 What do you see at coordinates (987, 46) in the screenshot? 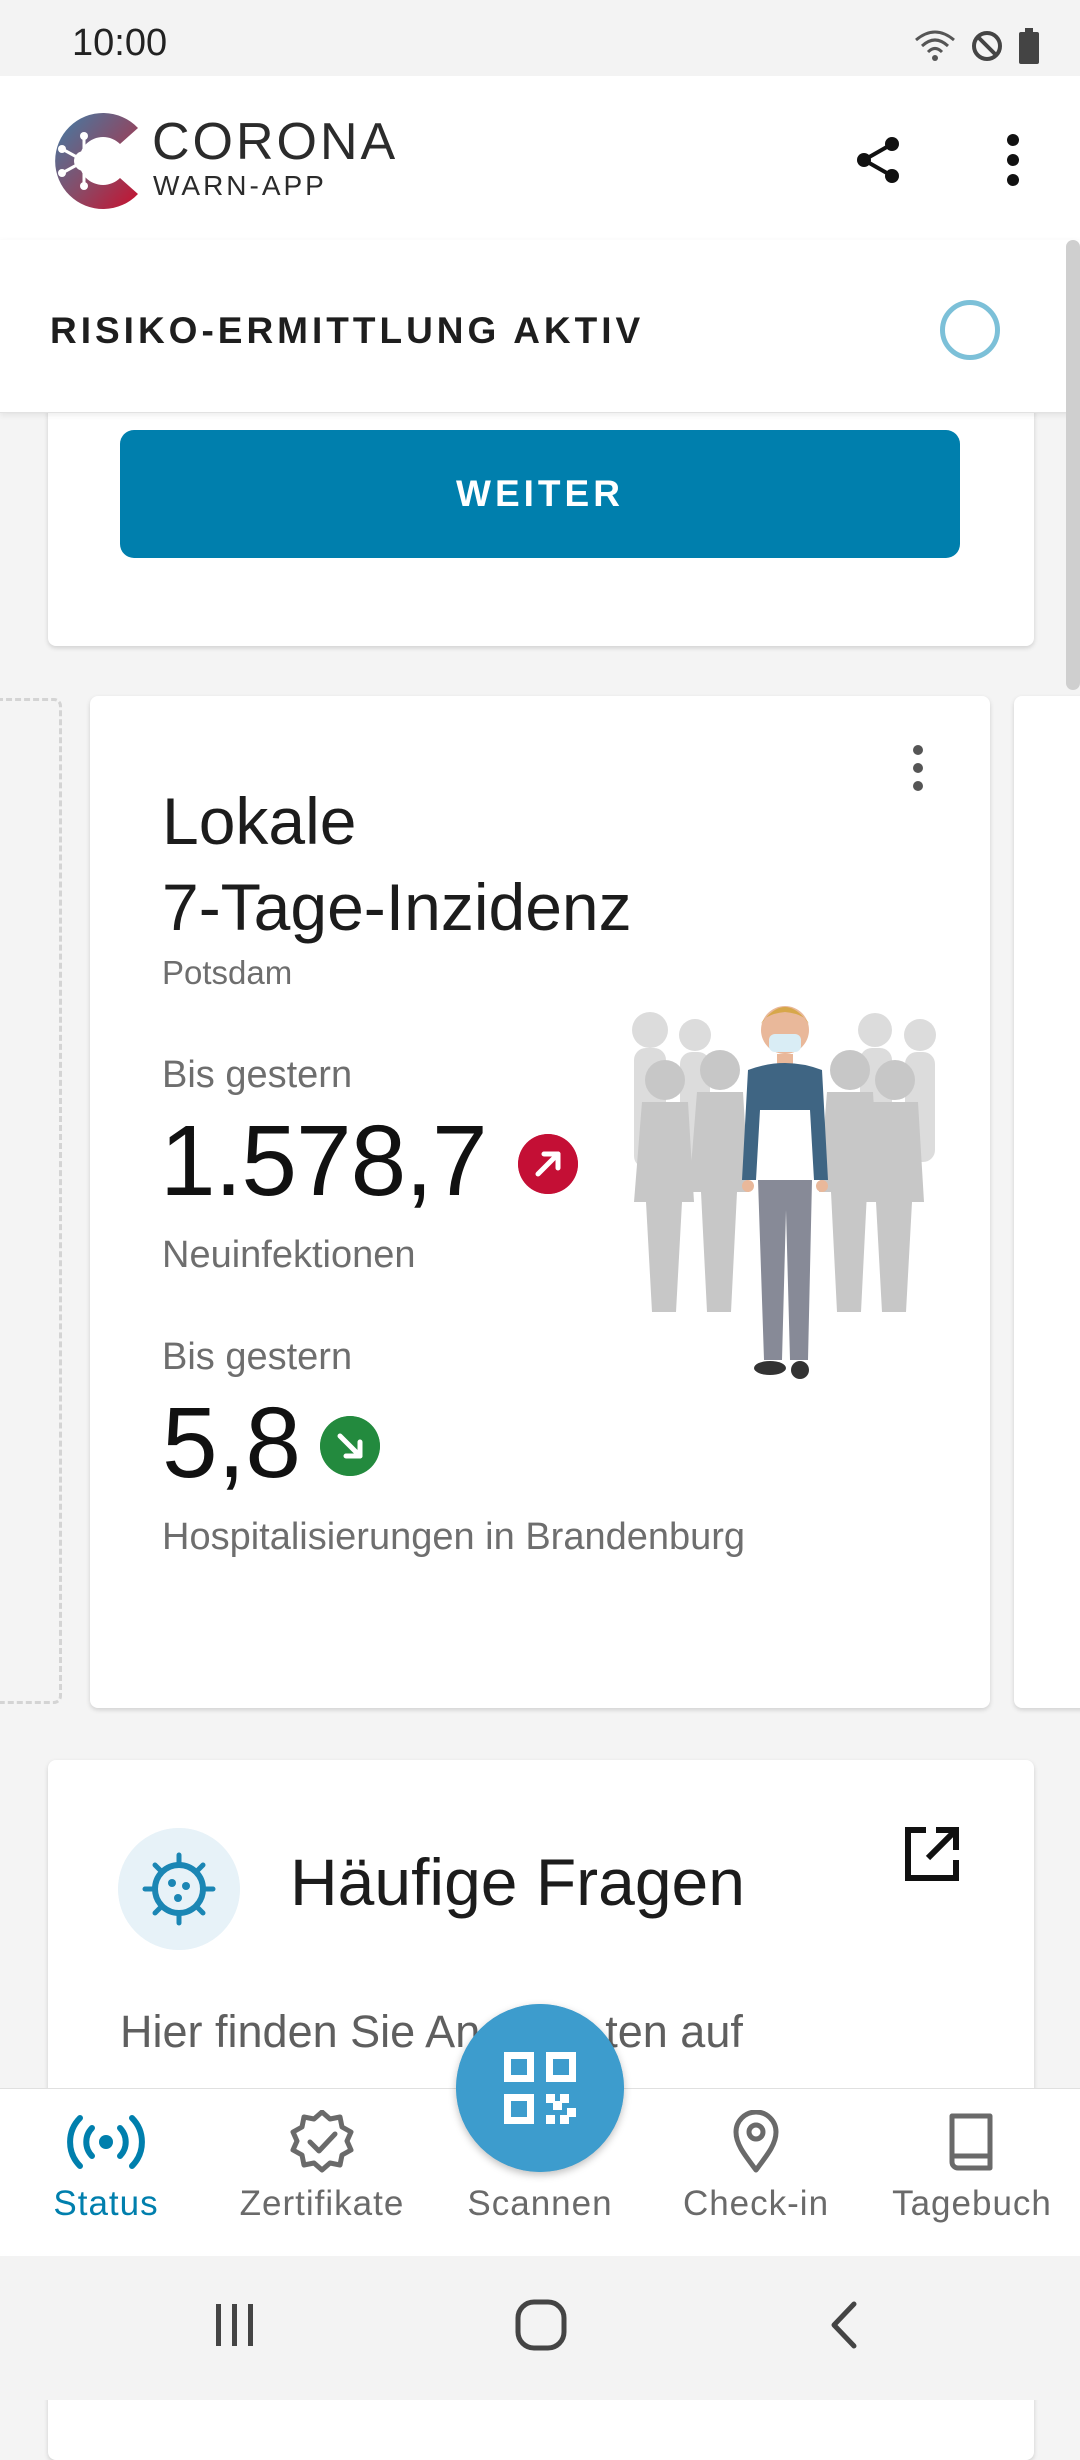
I see `do-not-disturb-icon` at bounding box center [987, 46].